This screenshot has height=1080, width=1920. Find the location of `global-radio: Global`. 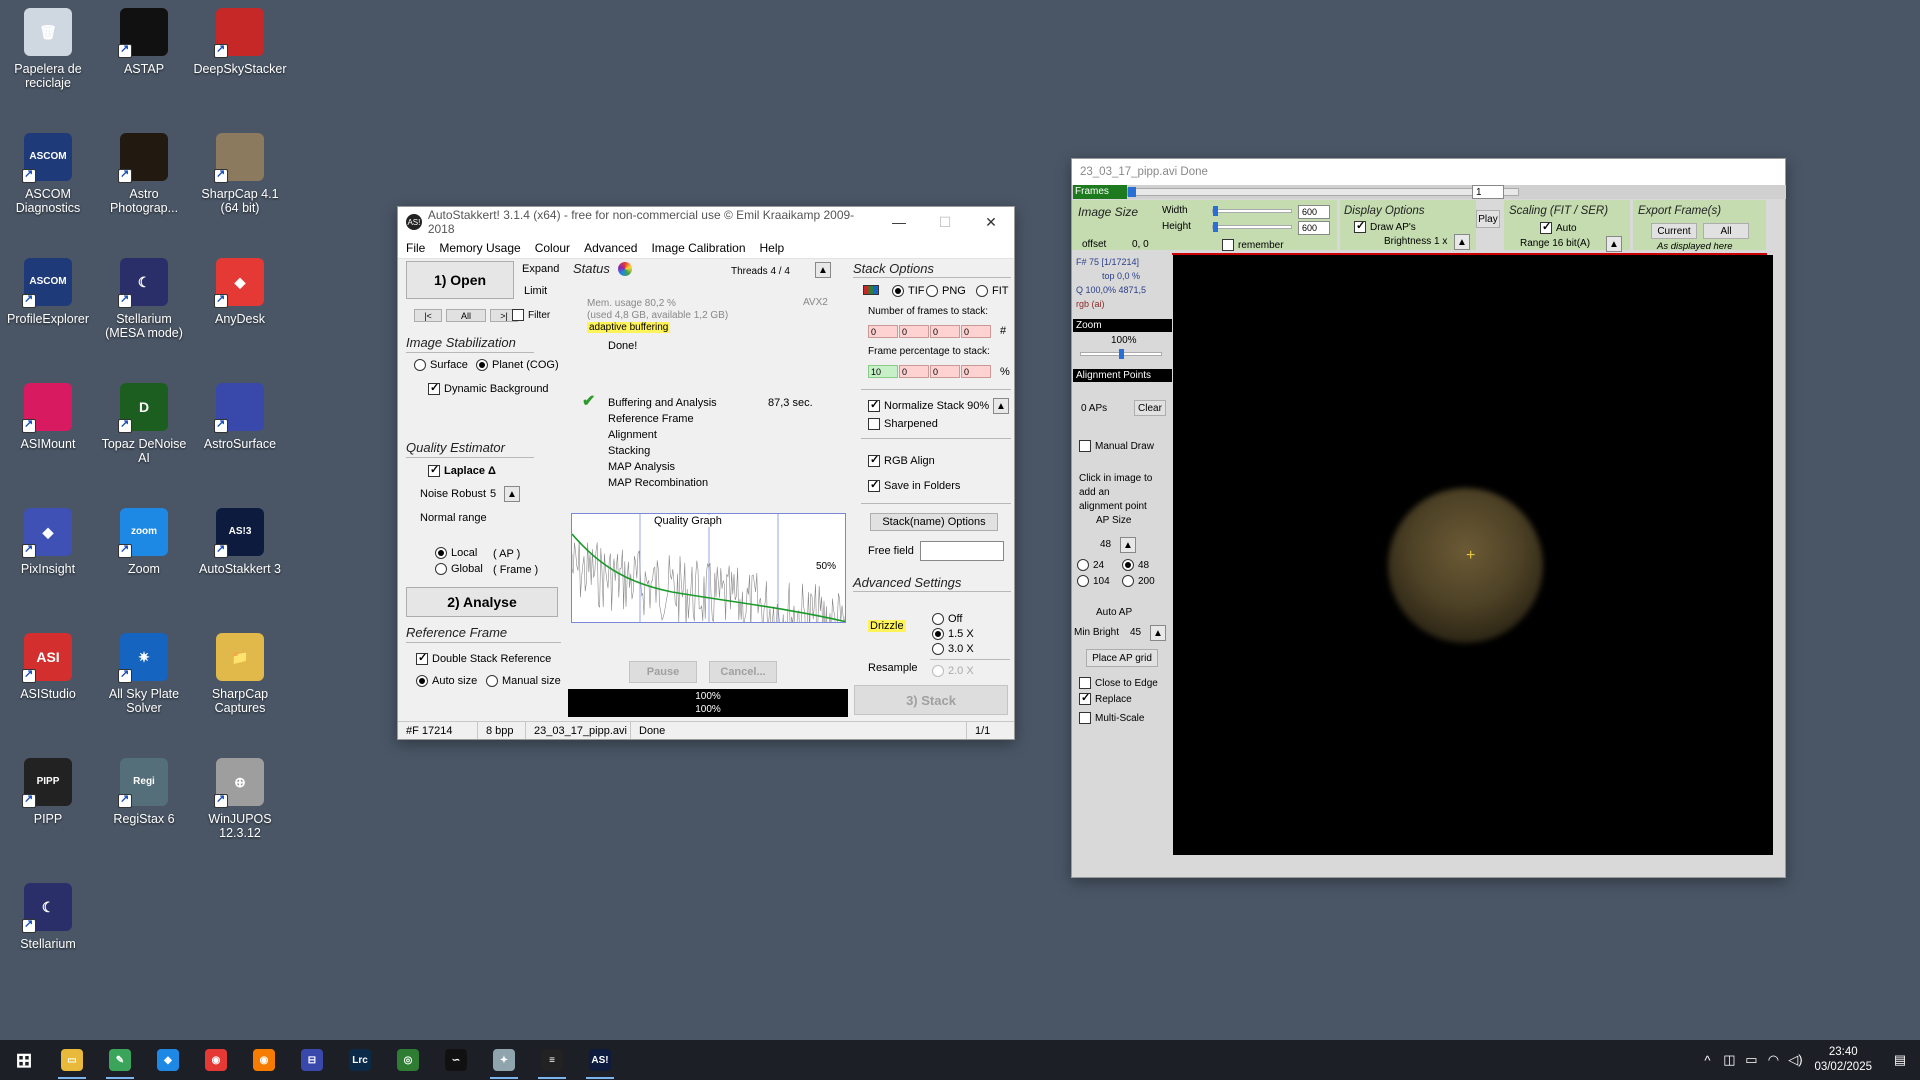

global-radio: Global is located at coordinates (459, 569).